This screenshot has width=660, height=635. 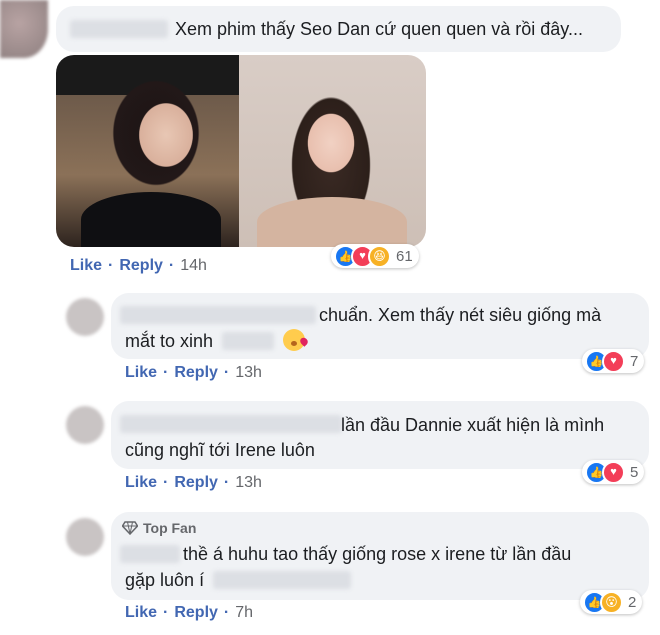 What do you see at coordinates (332, 151) in the screenshot?
I see `photo-right-panel` at bounding box center [332, 151].